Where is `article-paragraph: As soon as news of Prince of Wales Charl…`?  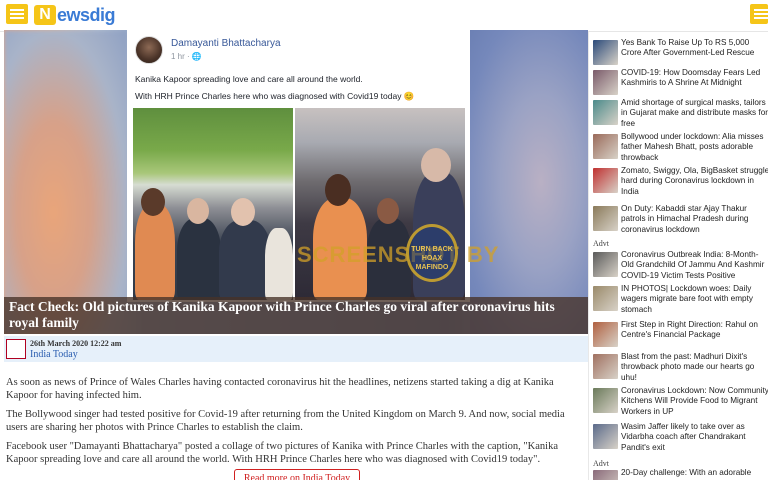 article-paragraph: As soon as news of Prince of Wales Charl… is located at coordinates (280, 389).